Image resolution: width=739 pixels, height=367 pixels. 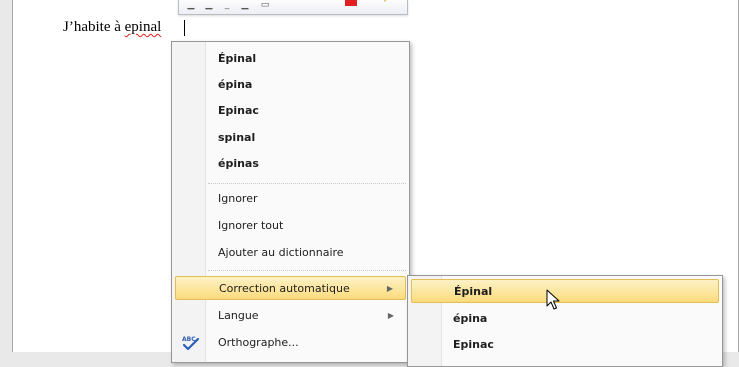 I want to click on spellcheck-icon: ABC, so click(x=191, y=343).